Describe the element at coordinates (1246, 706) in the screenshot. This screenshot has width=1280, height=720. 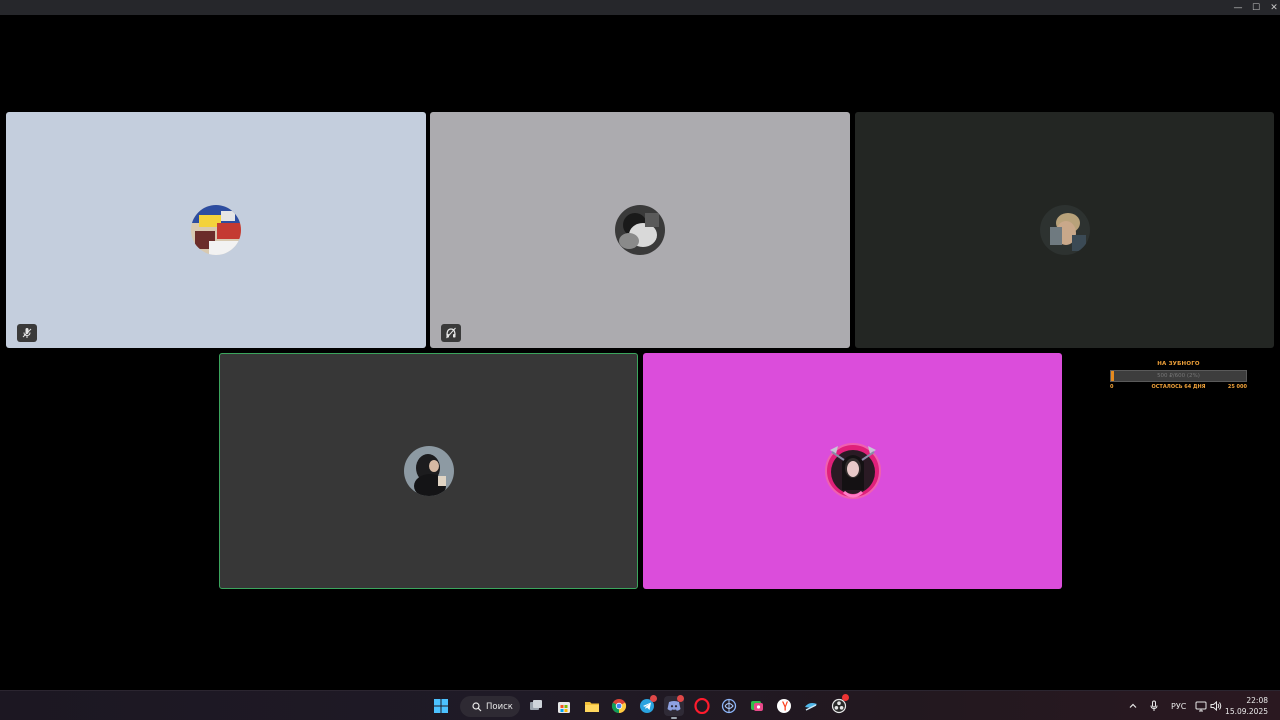
I see `system-clock: 22:08 15.09.2025` at that location.